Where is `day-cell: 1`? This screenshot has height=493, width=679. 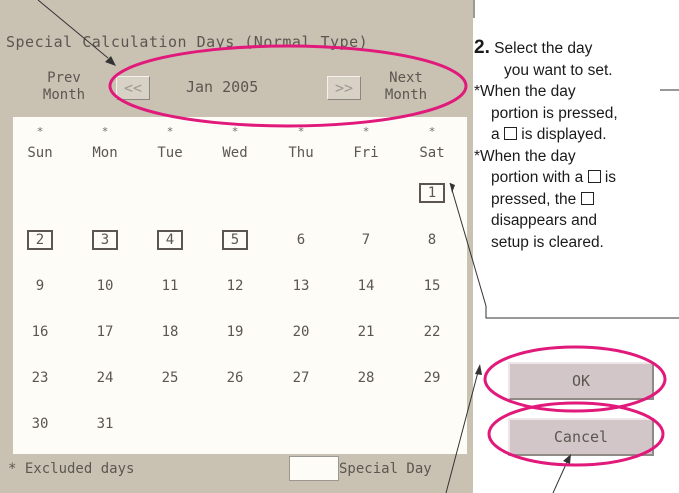
day-cell: 1 is located at coordinates (432, 193).